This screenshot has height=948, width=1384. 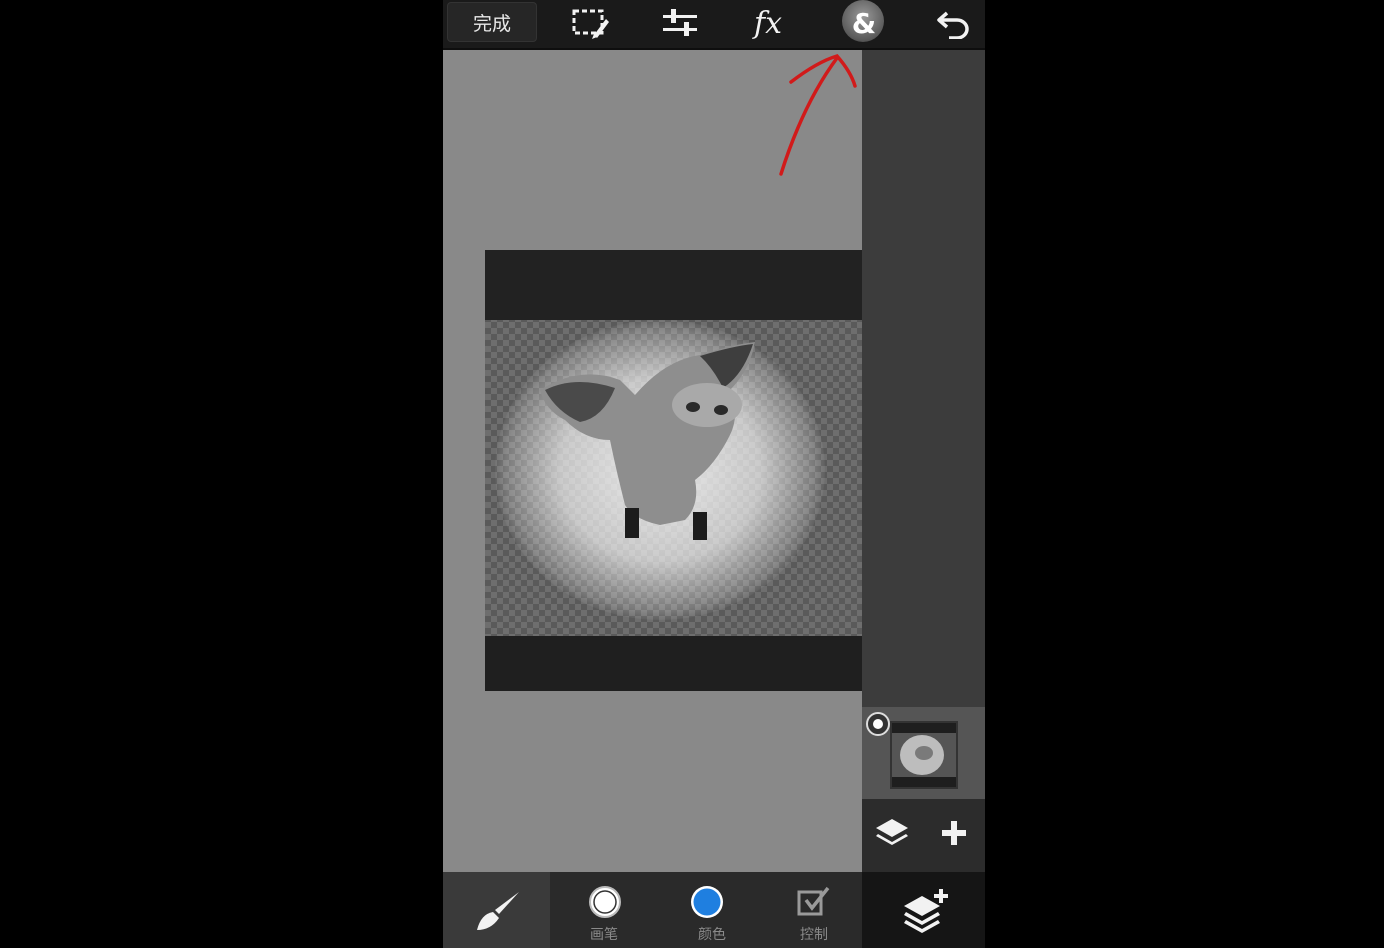 I want to click on selection-icon, so click(x=590, y=24).